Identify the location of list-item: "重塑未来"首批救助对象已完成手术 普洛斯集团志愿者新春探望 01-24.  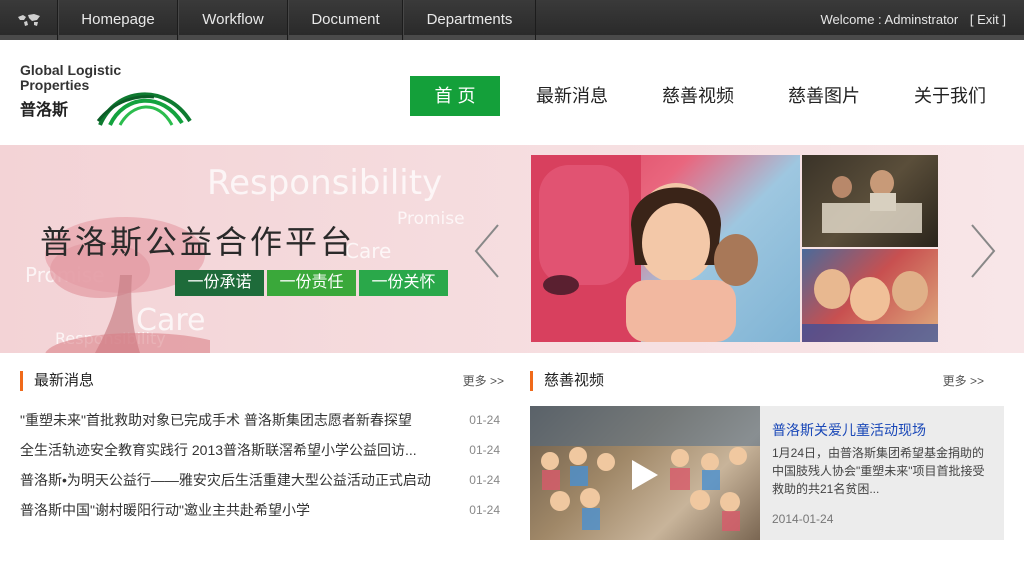
(260, 420).